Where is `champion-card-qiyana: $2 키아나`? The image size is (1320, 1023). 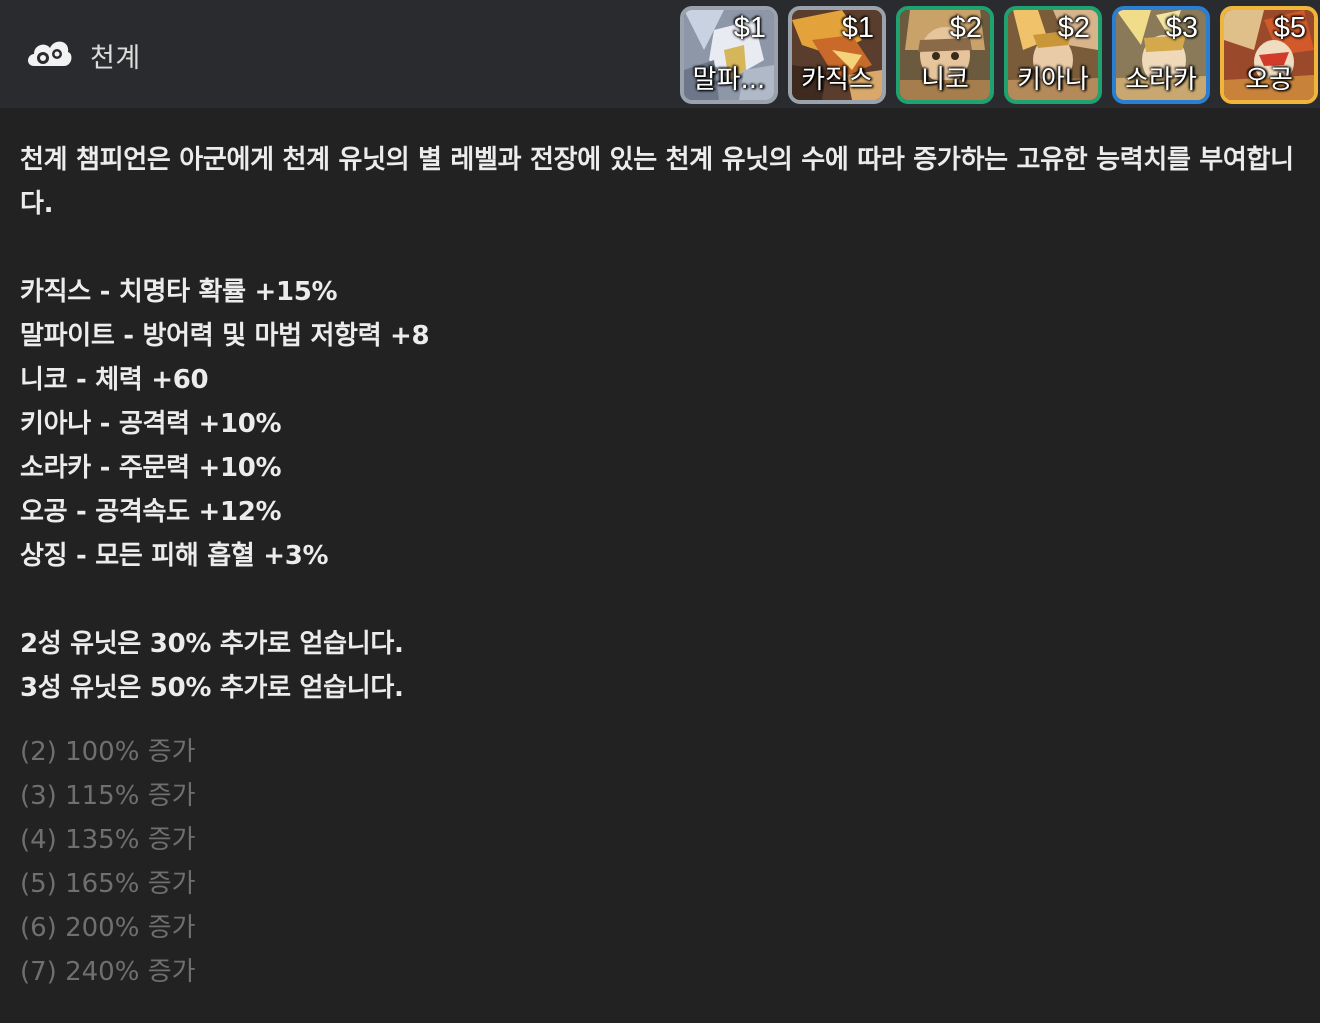 champion-card-qiyana: $2 키아나 is located at coordinates (1053, 55).